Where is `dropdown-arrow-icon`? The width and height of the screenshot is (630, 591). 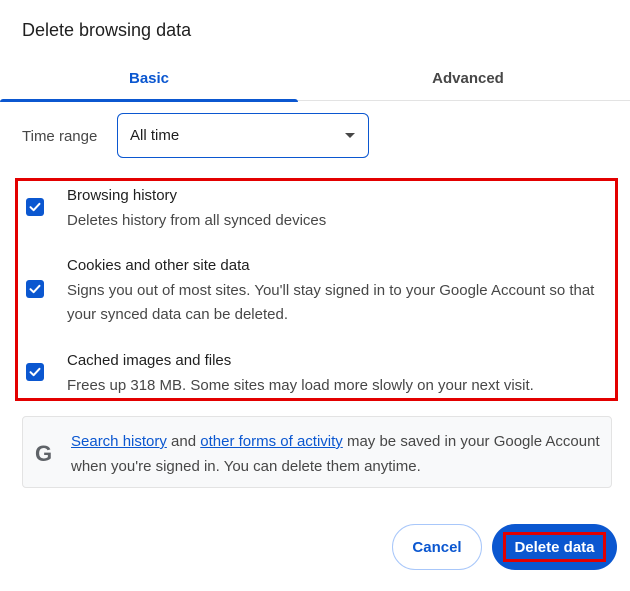 dropdown-arrow-icon is located at coordinates (350, 135).